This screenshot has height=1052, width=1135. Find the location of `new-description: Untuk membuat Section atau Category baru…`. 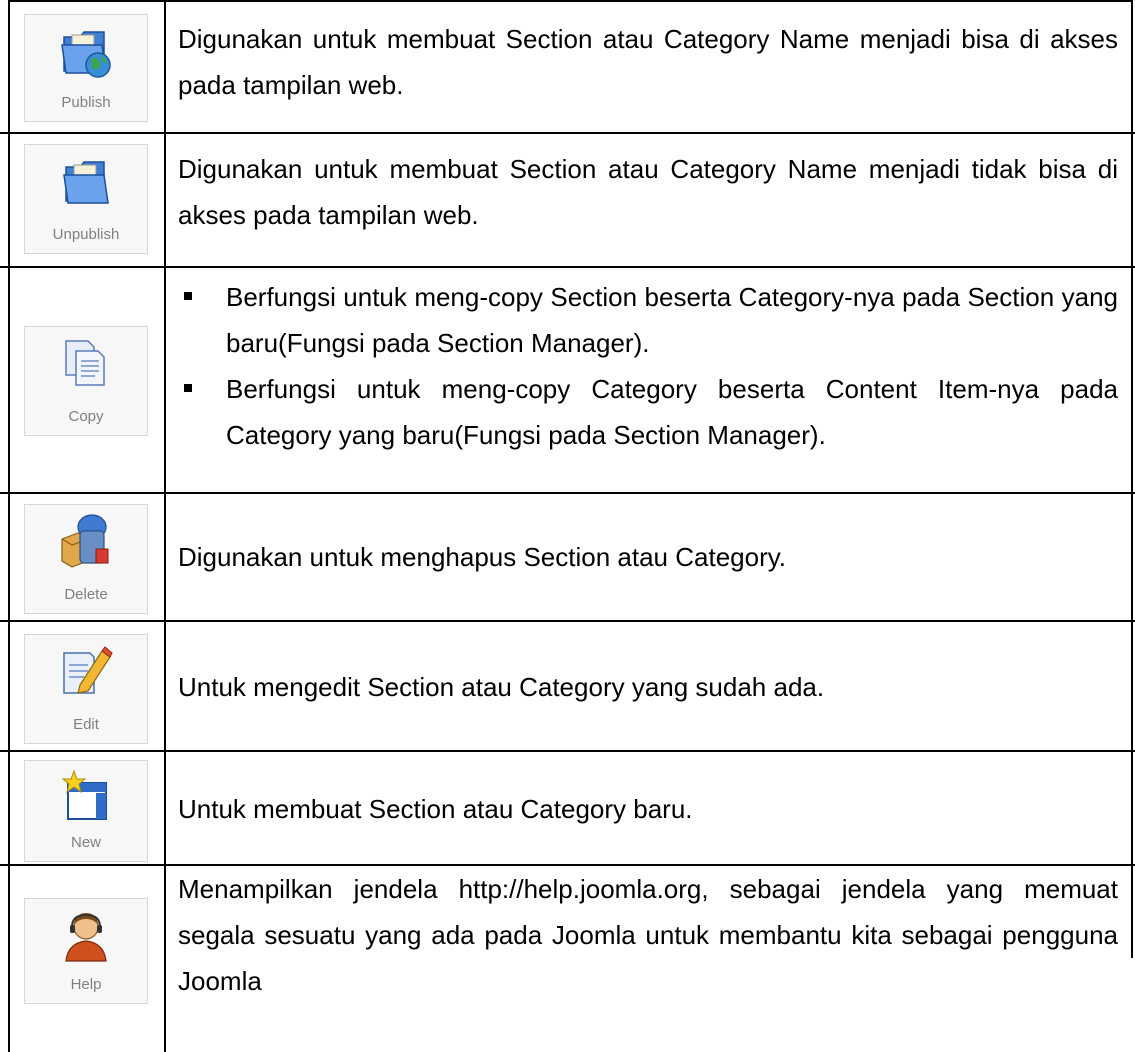

new-description: Untuk membuat Section atau Category baru… is located at coordinates (435, 809).